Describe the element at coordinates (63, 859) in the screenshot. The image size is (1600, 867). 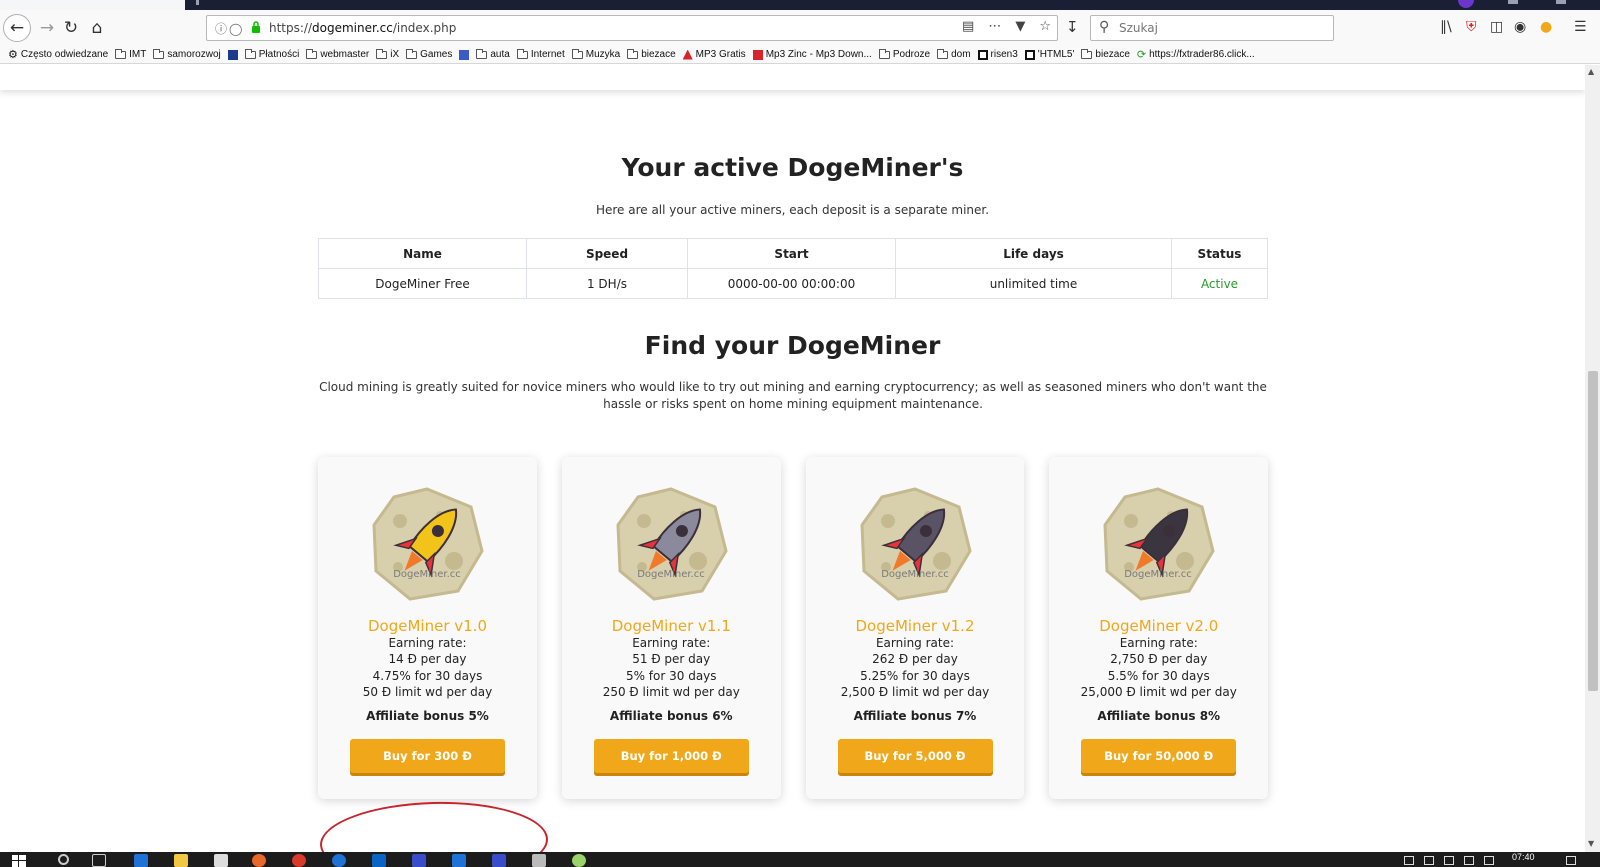
I see `search-icon` at that location.